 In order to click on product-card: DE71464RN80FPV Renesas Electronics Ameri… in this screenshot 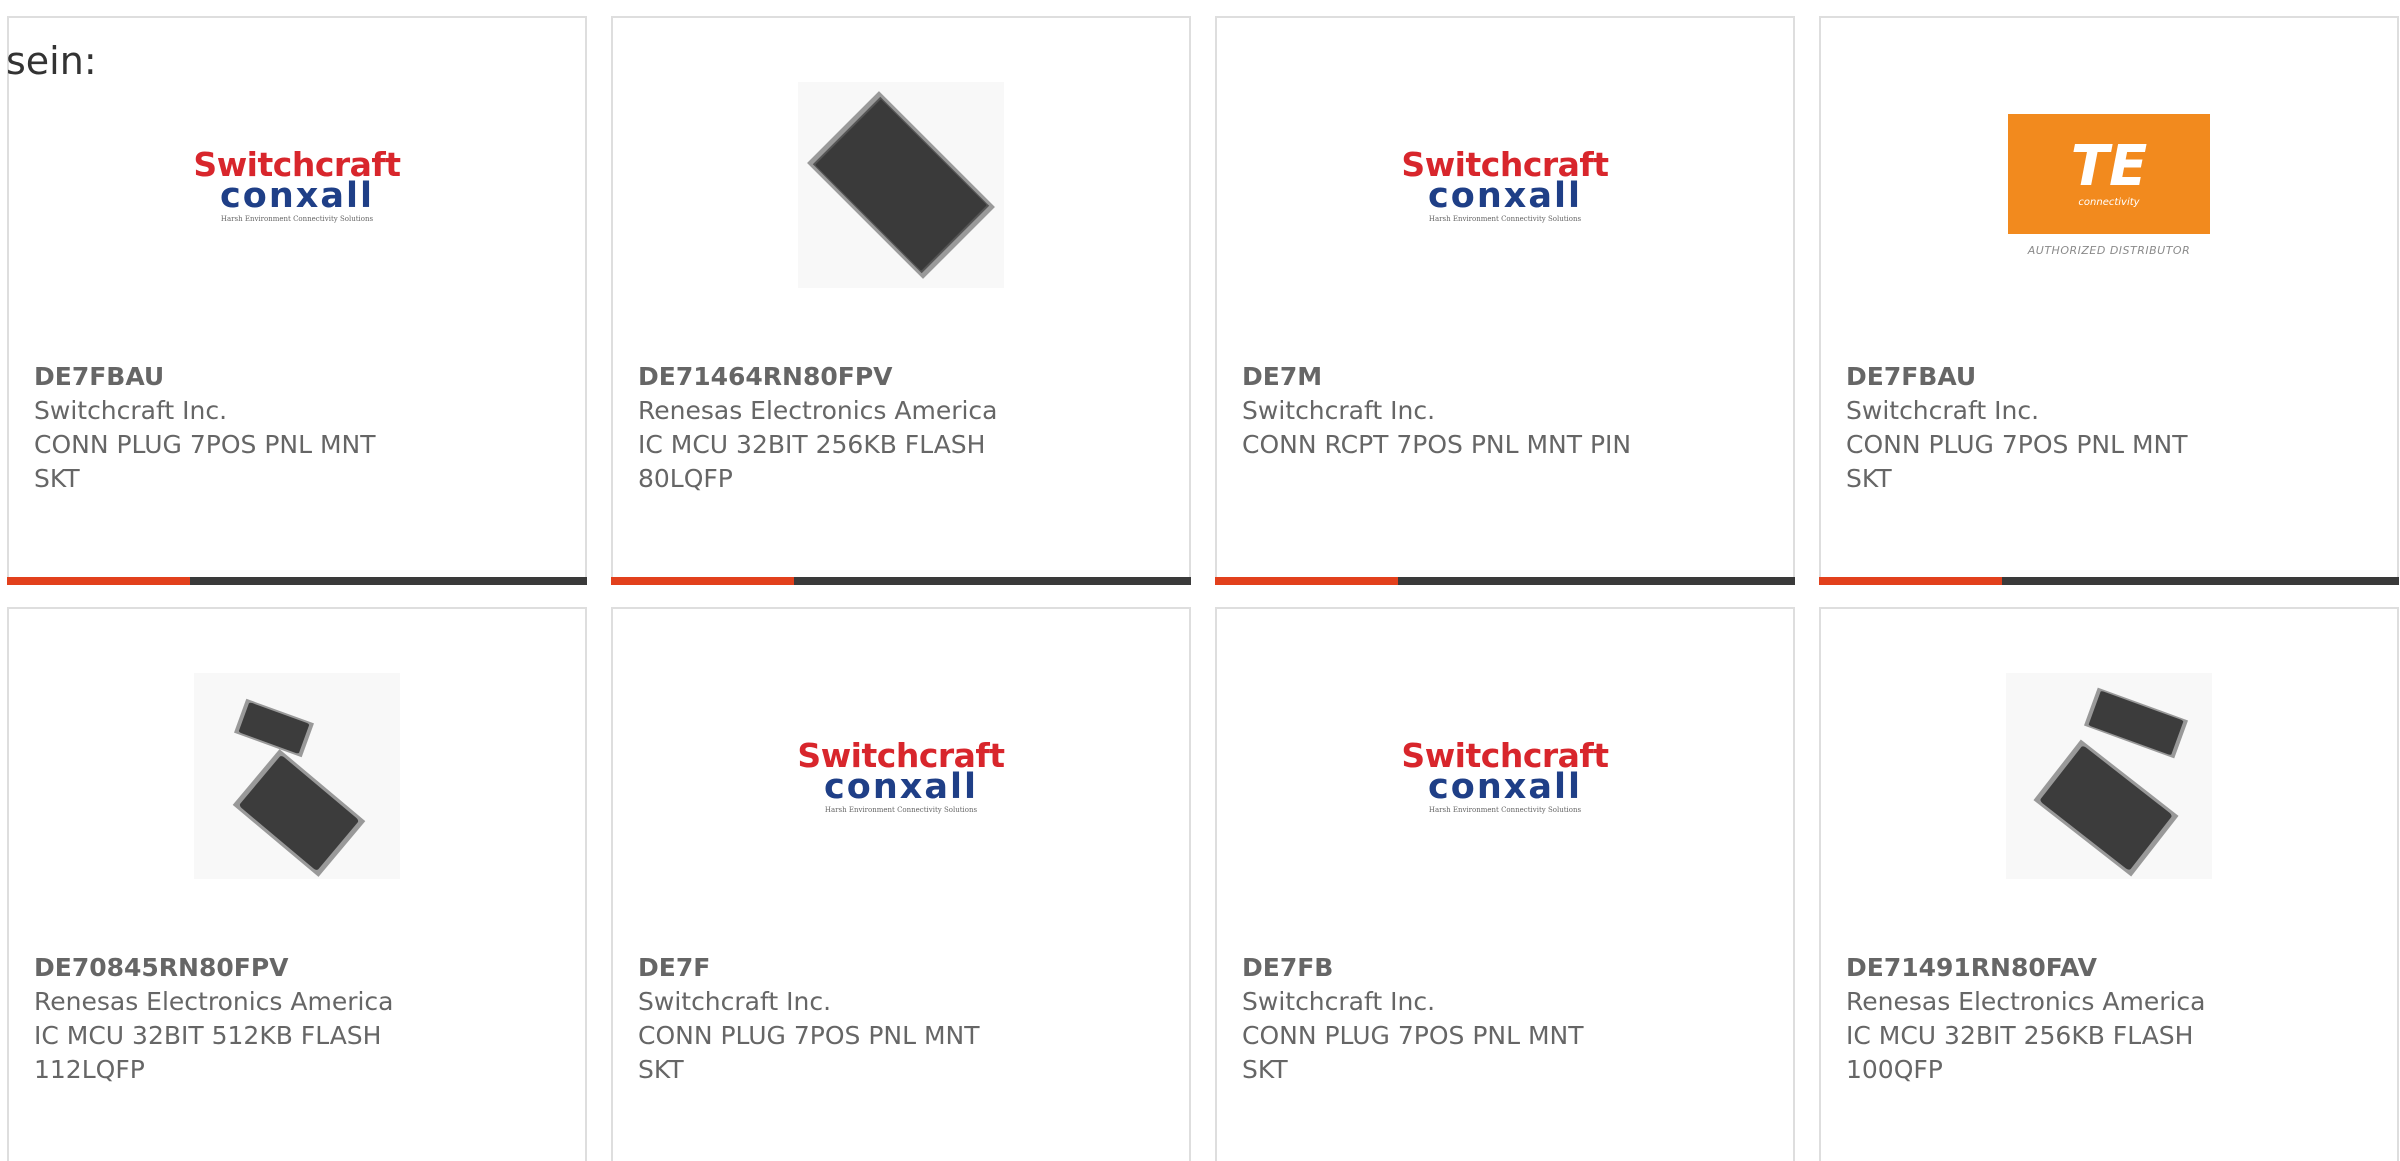, I will do `click(901, 300)`.